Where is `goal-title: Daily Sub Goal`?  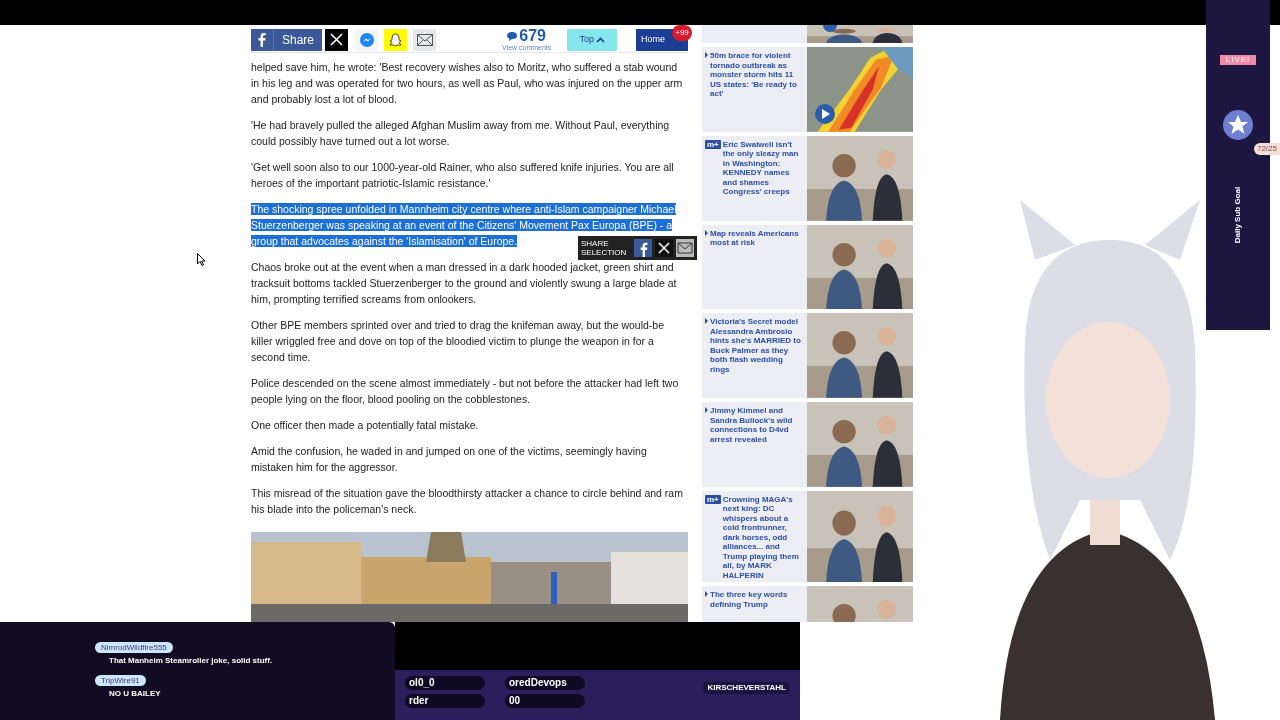
goal-title: Daily Sub Goal is located at coordinates (1237, 215).